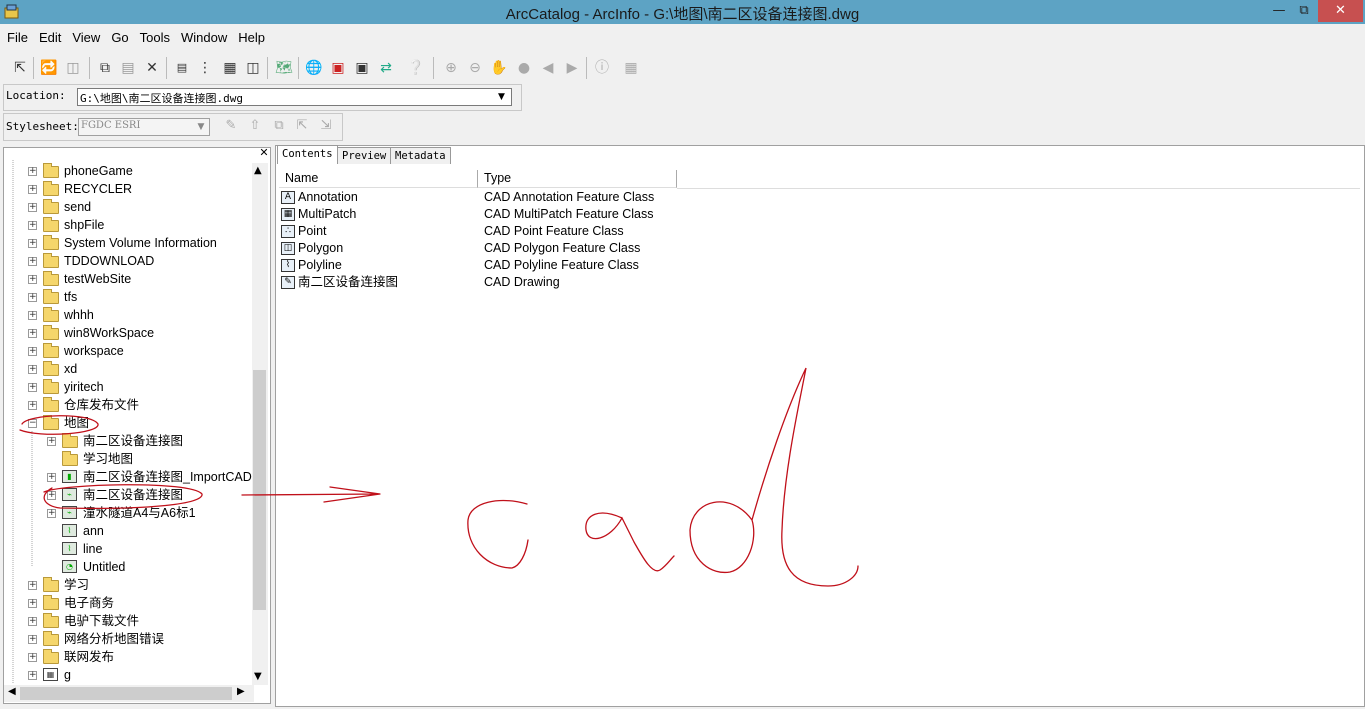 The width and height of the screenshot is (1365, 709). I want to click on zoom-out-icon: ⊖, so click(475, 68).